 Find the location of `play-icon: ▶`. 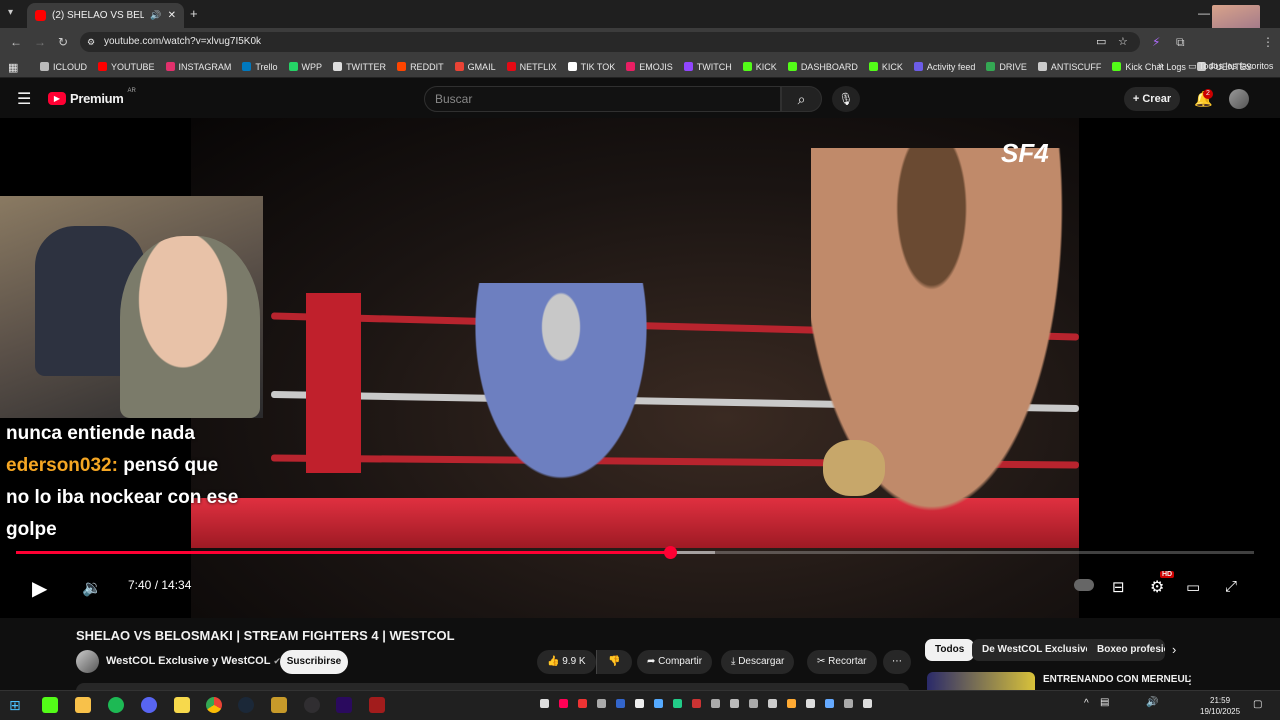

play-icon: ▶ is located at coordinates (39, 588).